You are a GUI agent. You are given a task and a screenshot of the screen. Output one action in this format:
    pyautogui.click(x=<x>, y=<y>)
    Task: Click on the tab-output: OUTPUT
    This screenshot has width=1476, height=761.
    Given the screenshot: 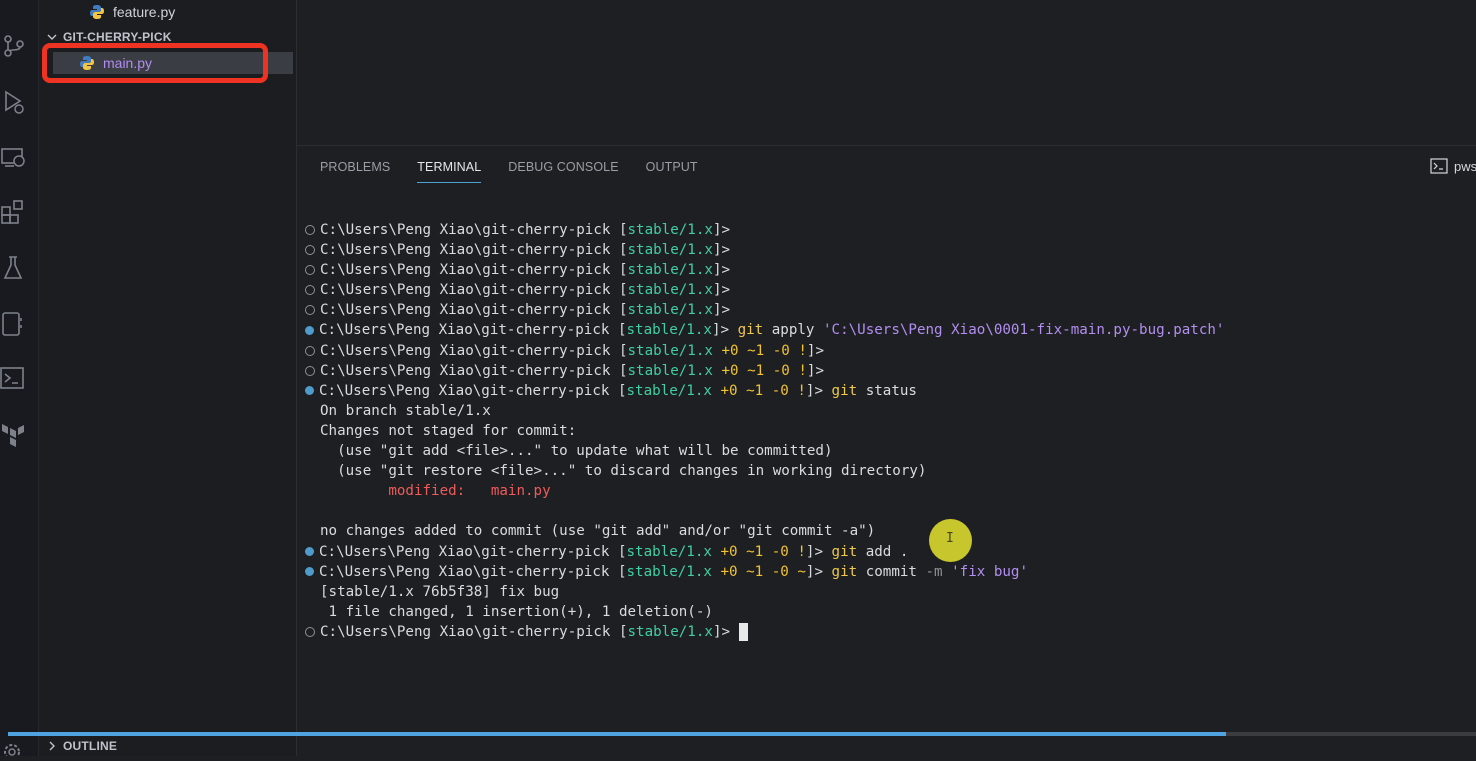 What is the action you would take?
    pyautogui.click(x=672, y=170)
    